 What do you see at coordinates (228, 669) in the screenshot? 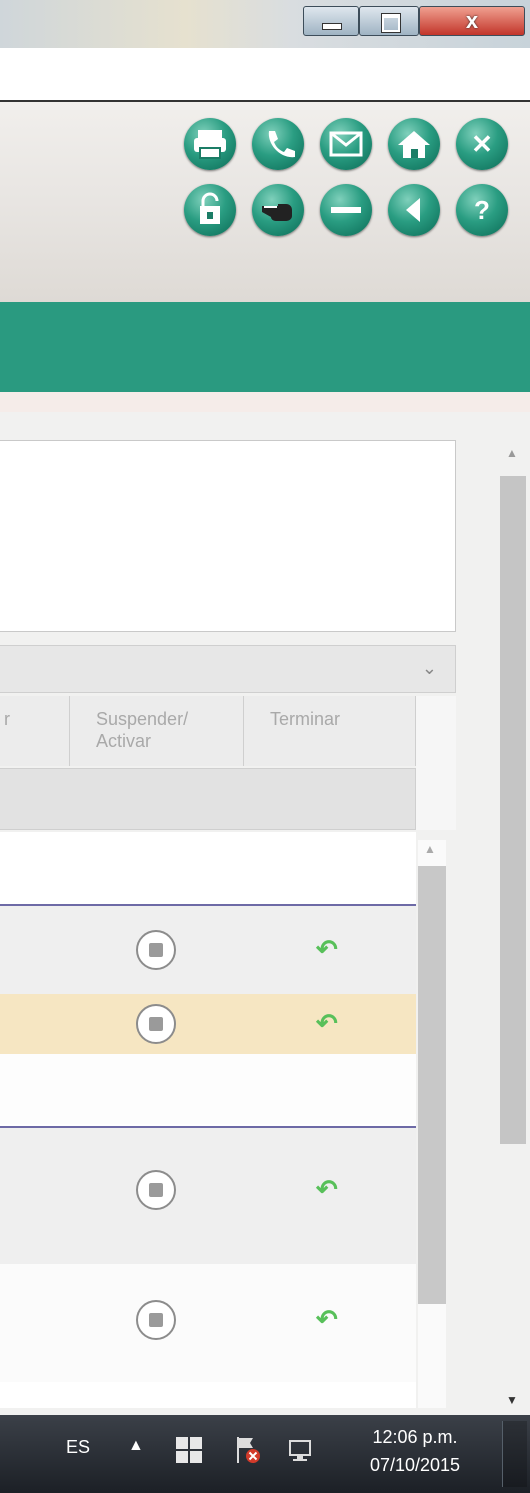
I see `grid-group-header: ⌄` at bounding box center [228, 669].